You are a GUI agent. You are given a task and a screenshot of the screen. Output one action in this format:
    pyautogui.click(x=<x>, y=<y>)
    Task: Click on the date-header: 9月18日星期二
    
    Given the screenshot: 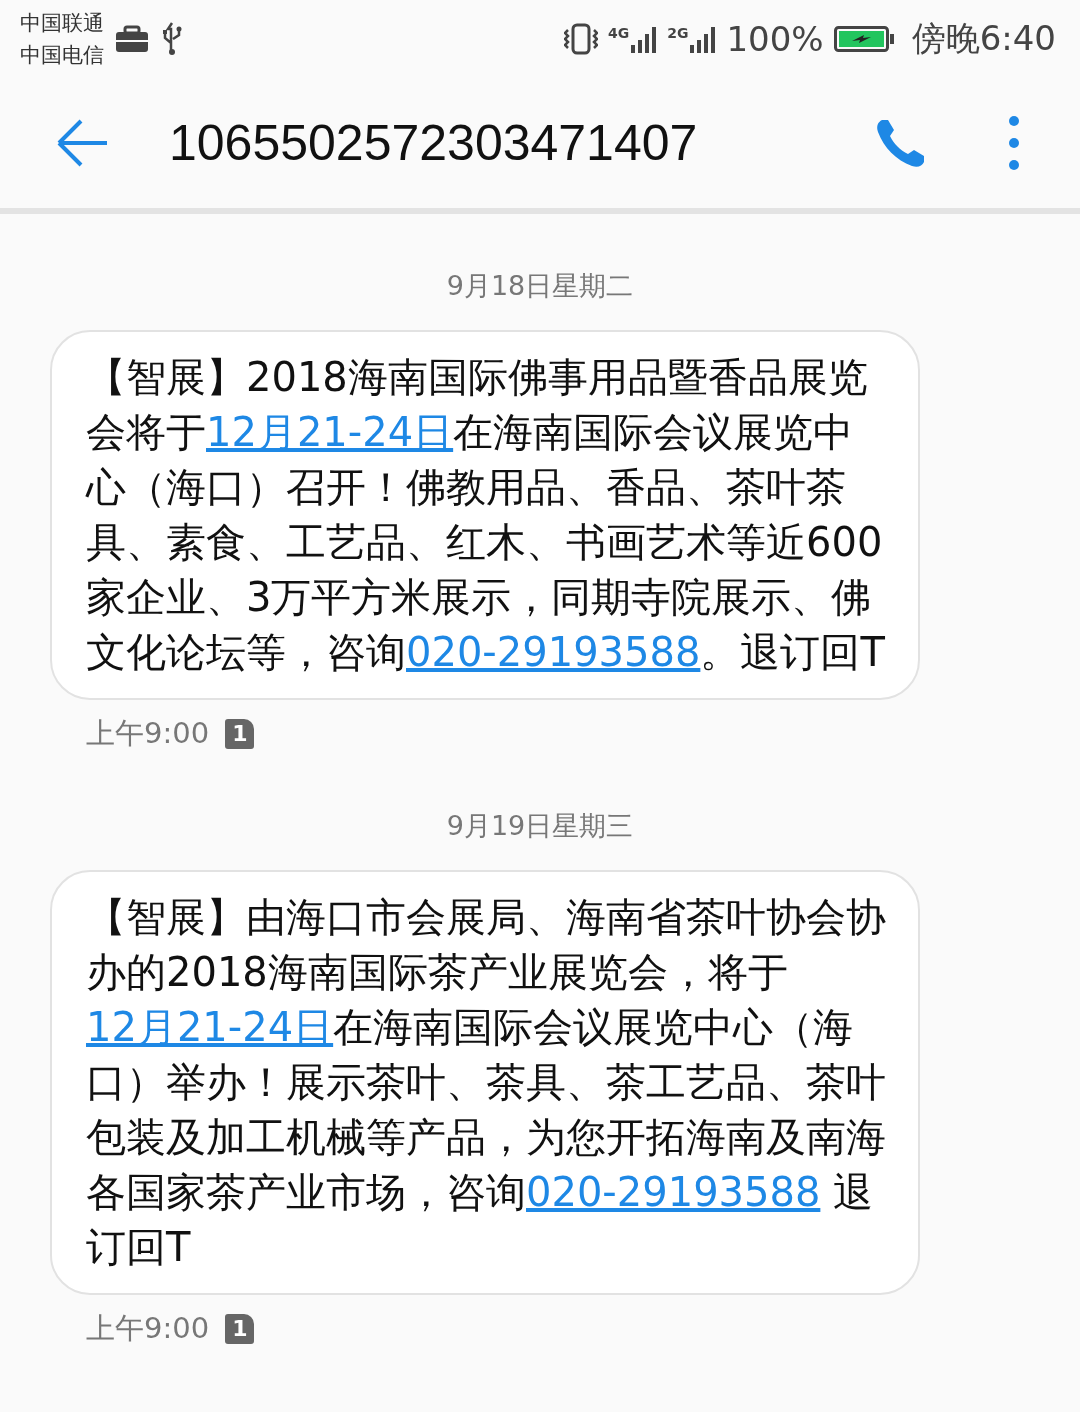 What is the action you would take?
    pyautogui.click(x=540, y=286)
    